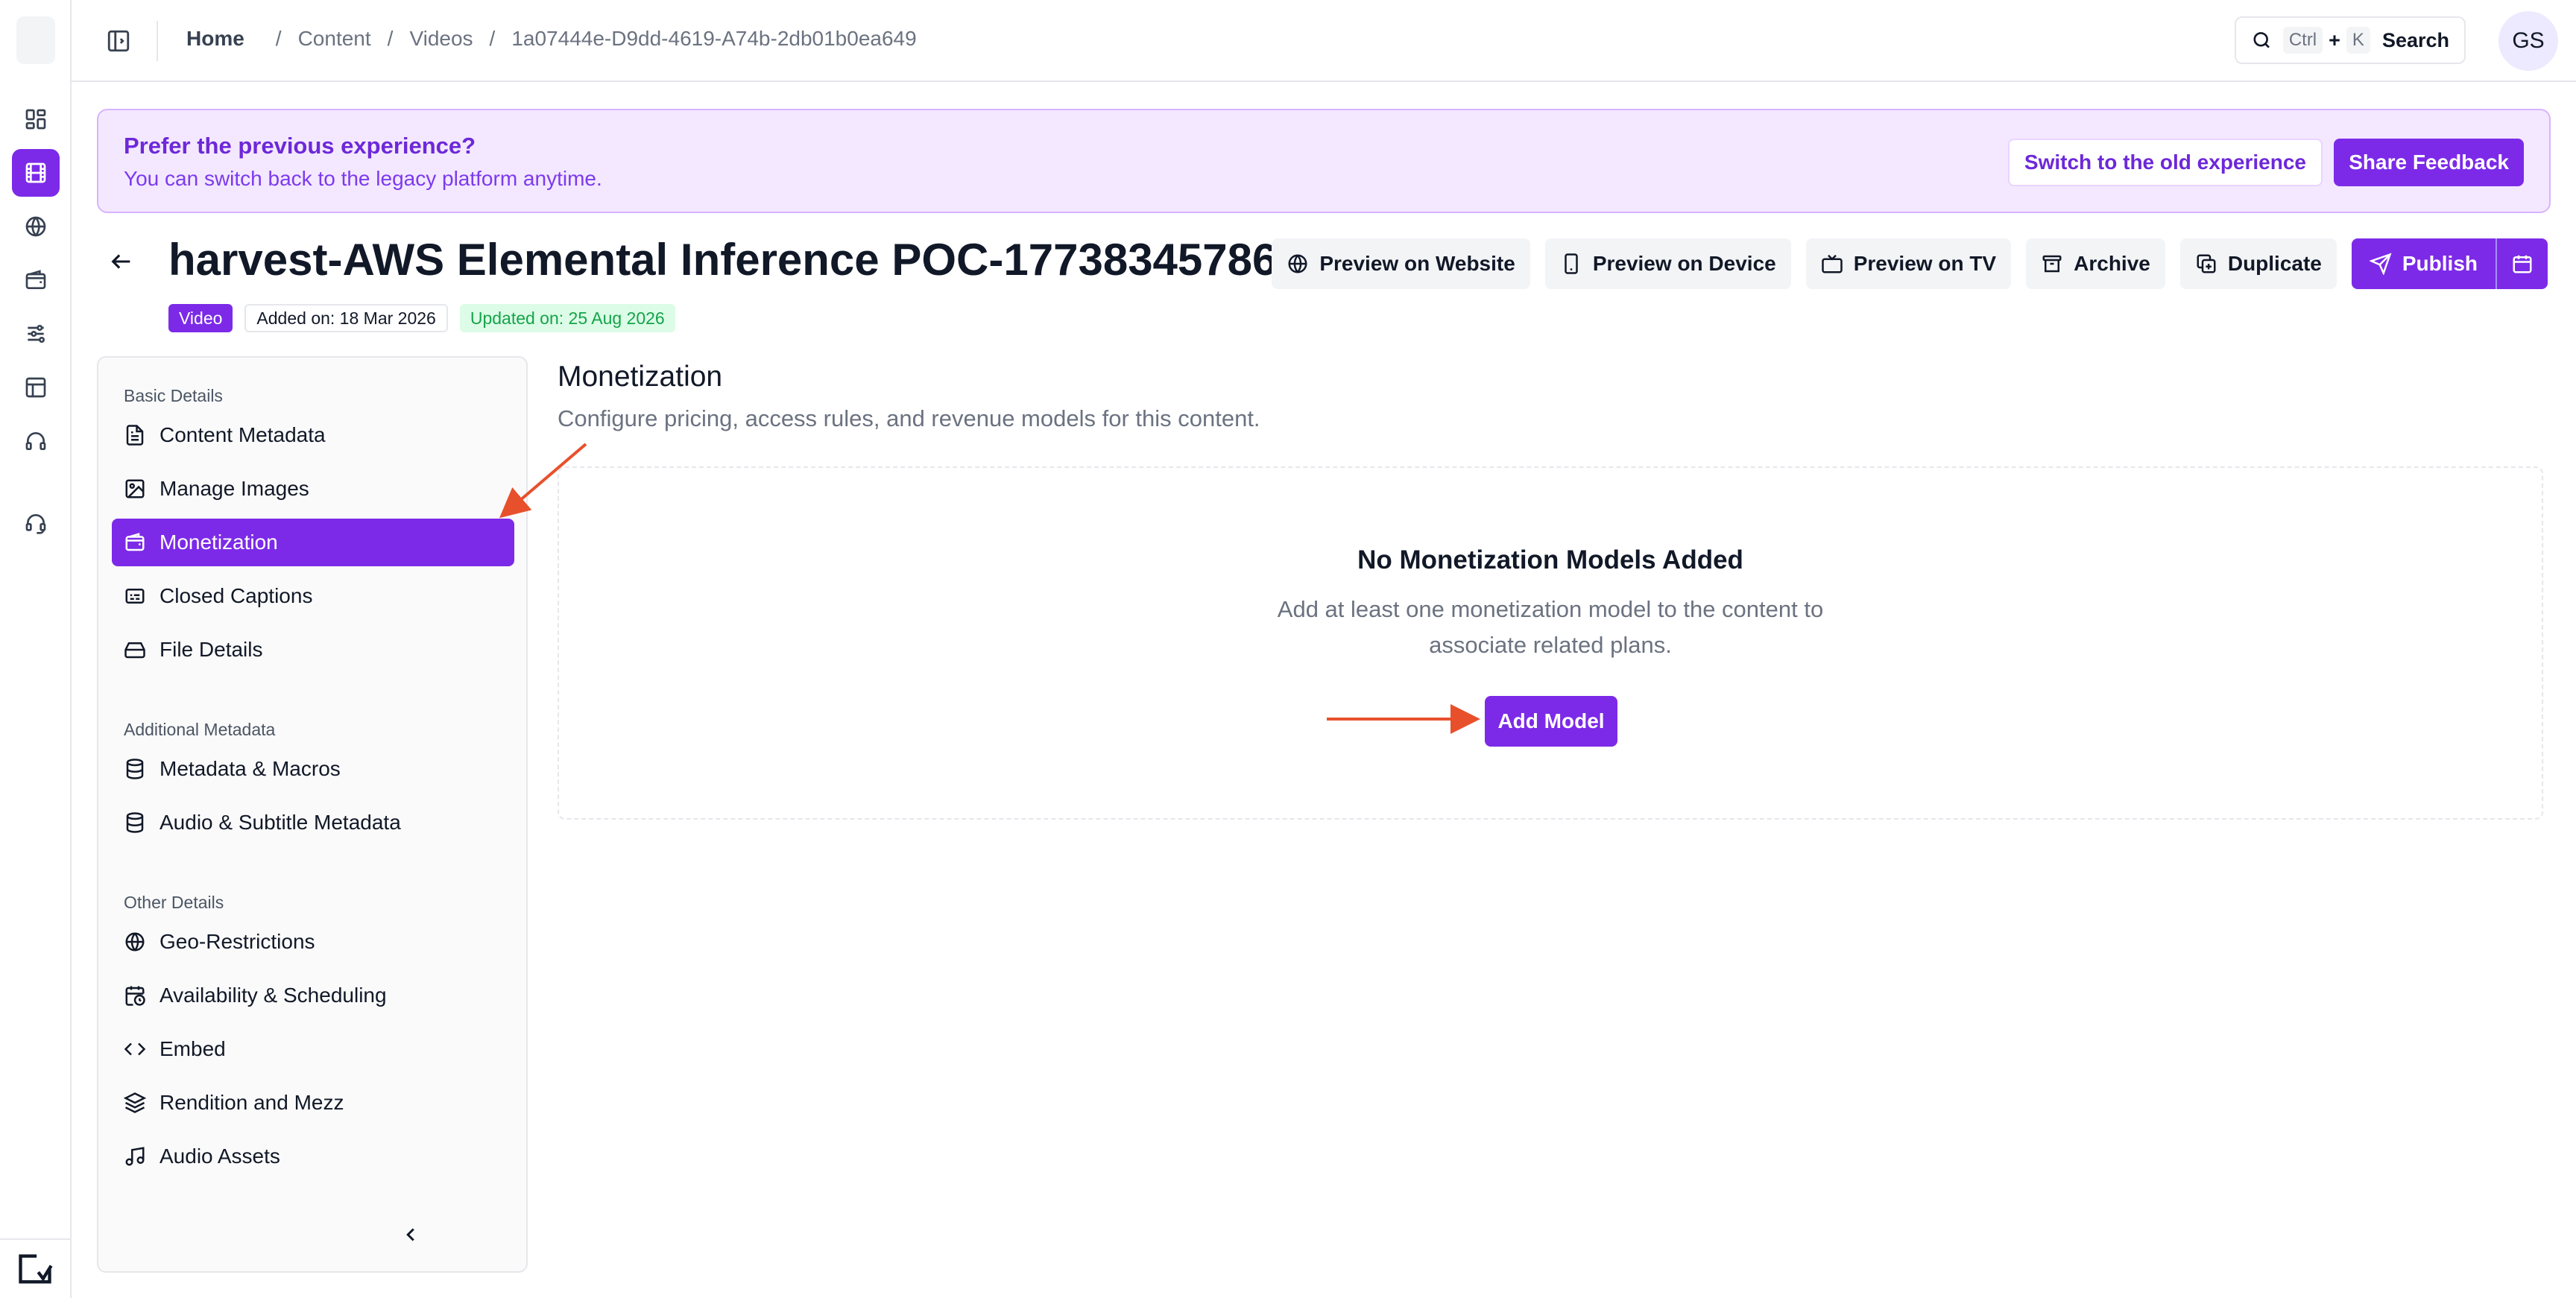 The height and width of the screenshot is (1298, 2576). I want to click on preview-tv-button: Preview on TV, so click(1908, 263).